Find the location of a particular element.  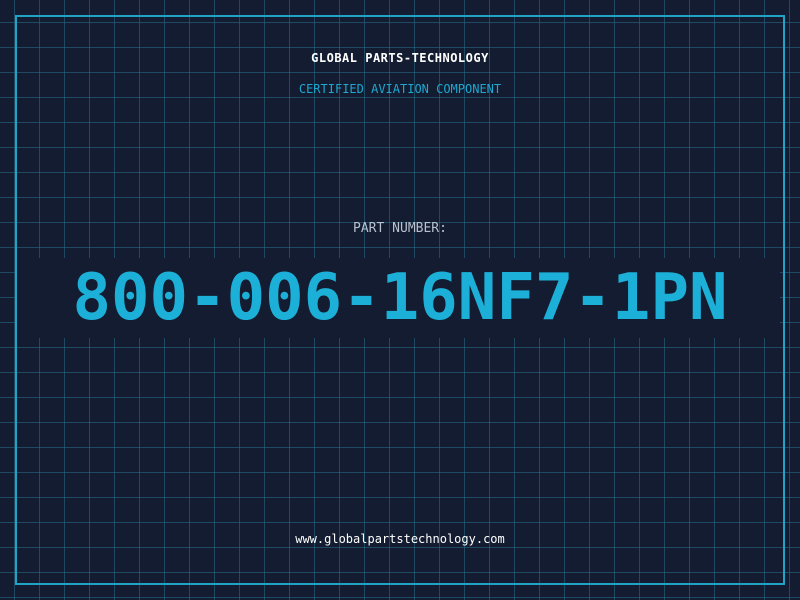

part-number-label: PART NUMBER: is located at coordinates (400, 228).